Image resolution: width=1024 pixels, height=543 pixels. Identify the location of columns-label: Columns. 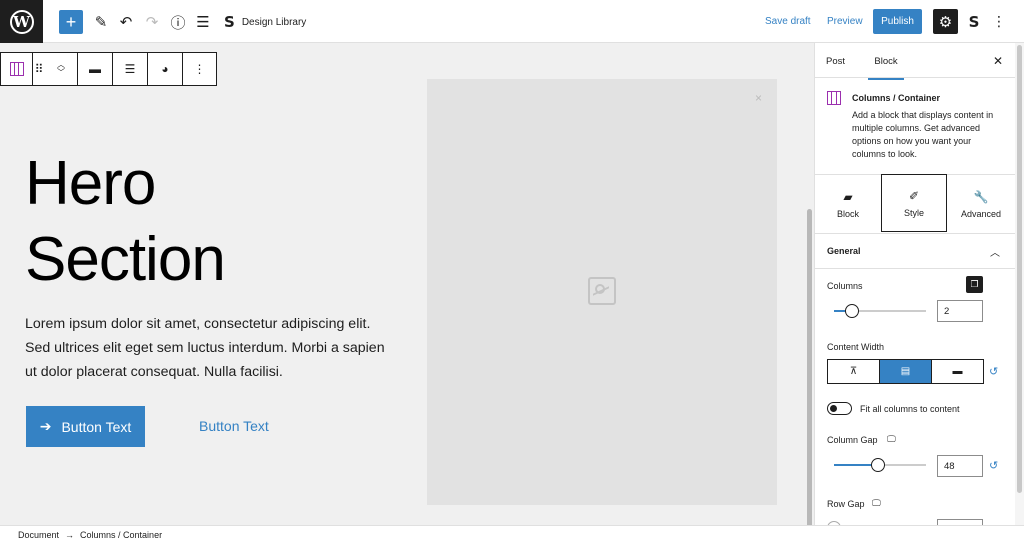
(845, 286).